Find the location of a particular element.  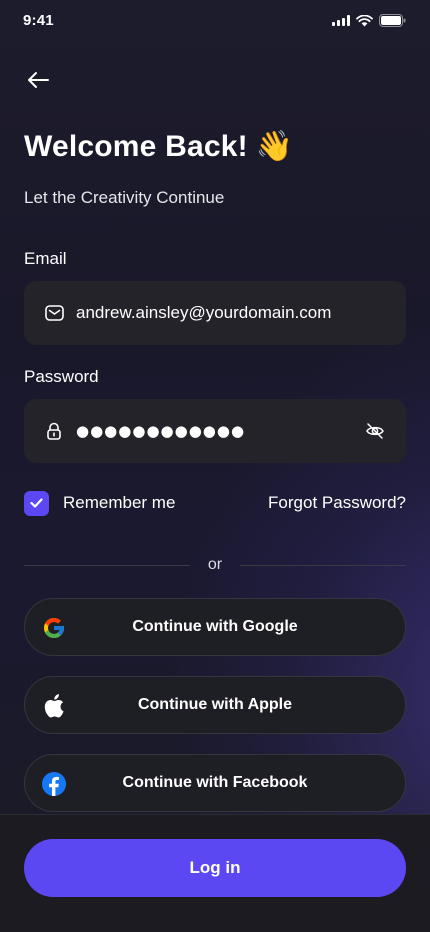

apple-icon is located at coordinates (54, 706).